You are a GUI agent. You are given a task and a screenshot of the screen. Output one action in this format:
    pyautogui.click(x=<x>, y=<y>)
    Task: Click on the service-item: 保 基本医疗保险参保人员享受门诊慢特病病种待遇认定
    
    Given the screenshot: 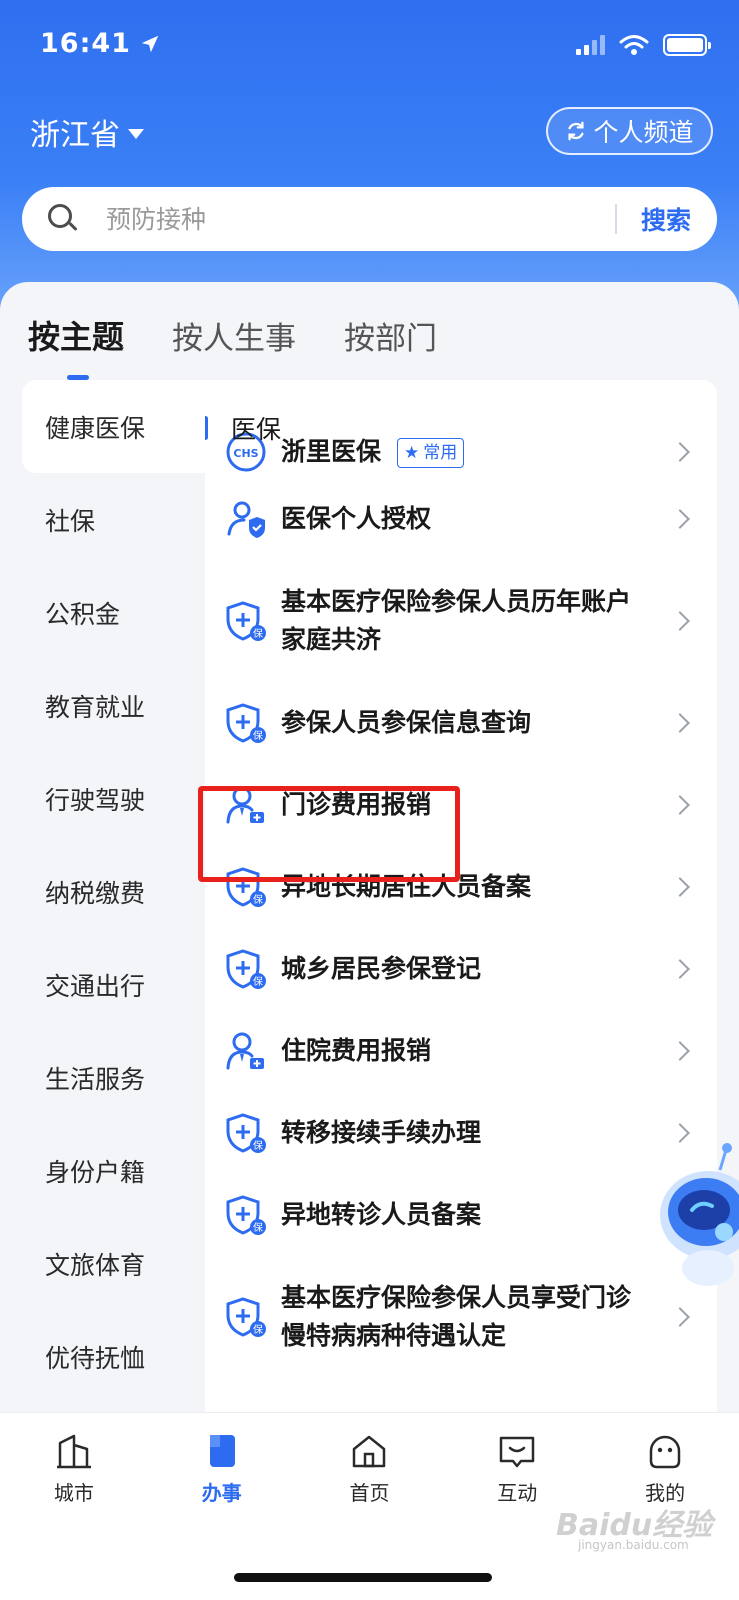 What is the action you would take?
    pyautogui.click(x=461, y=1317)
    